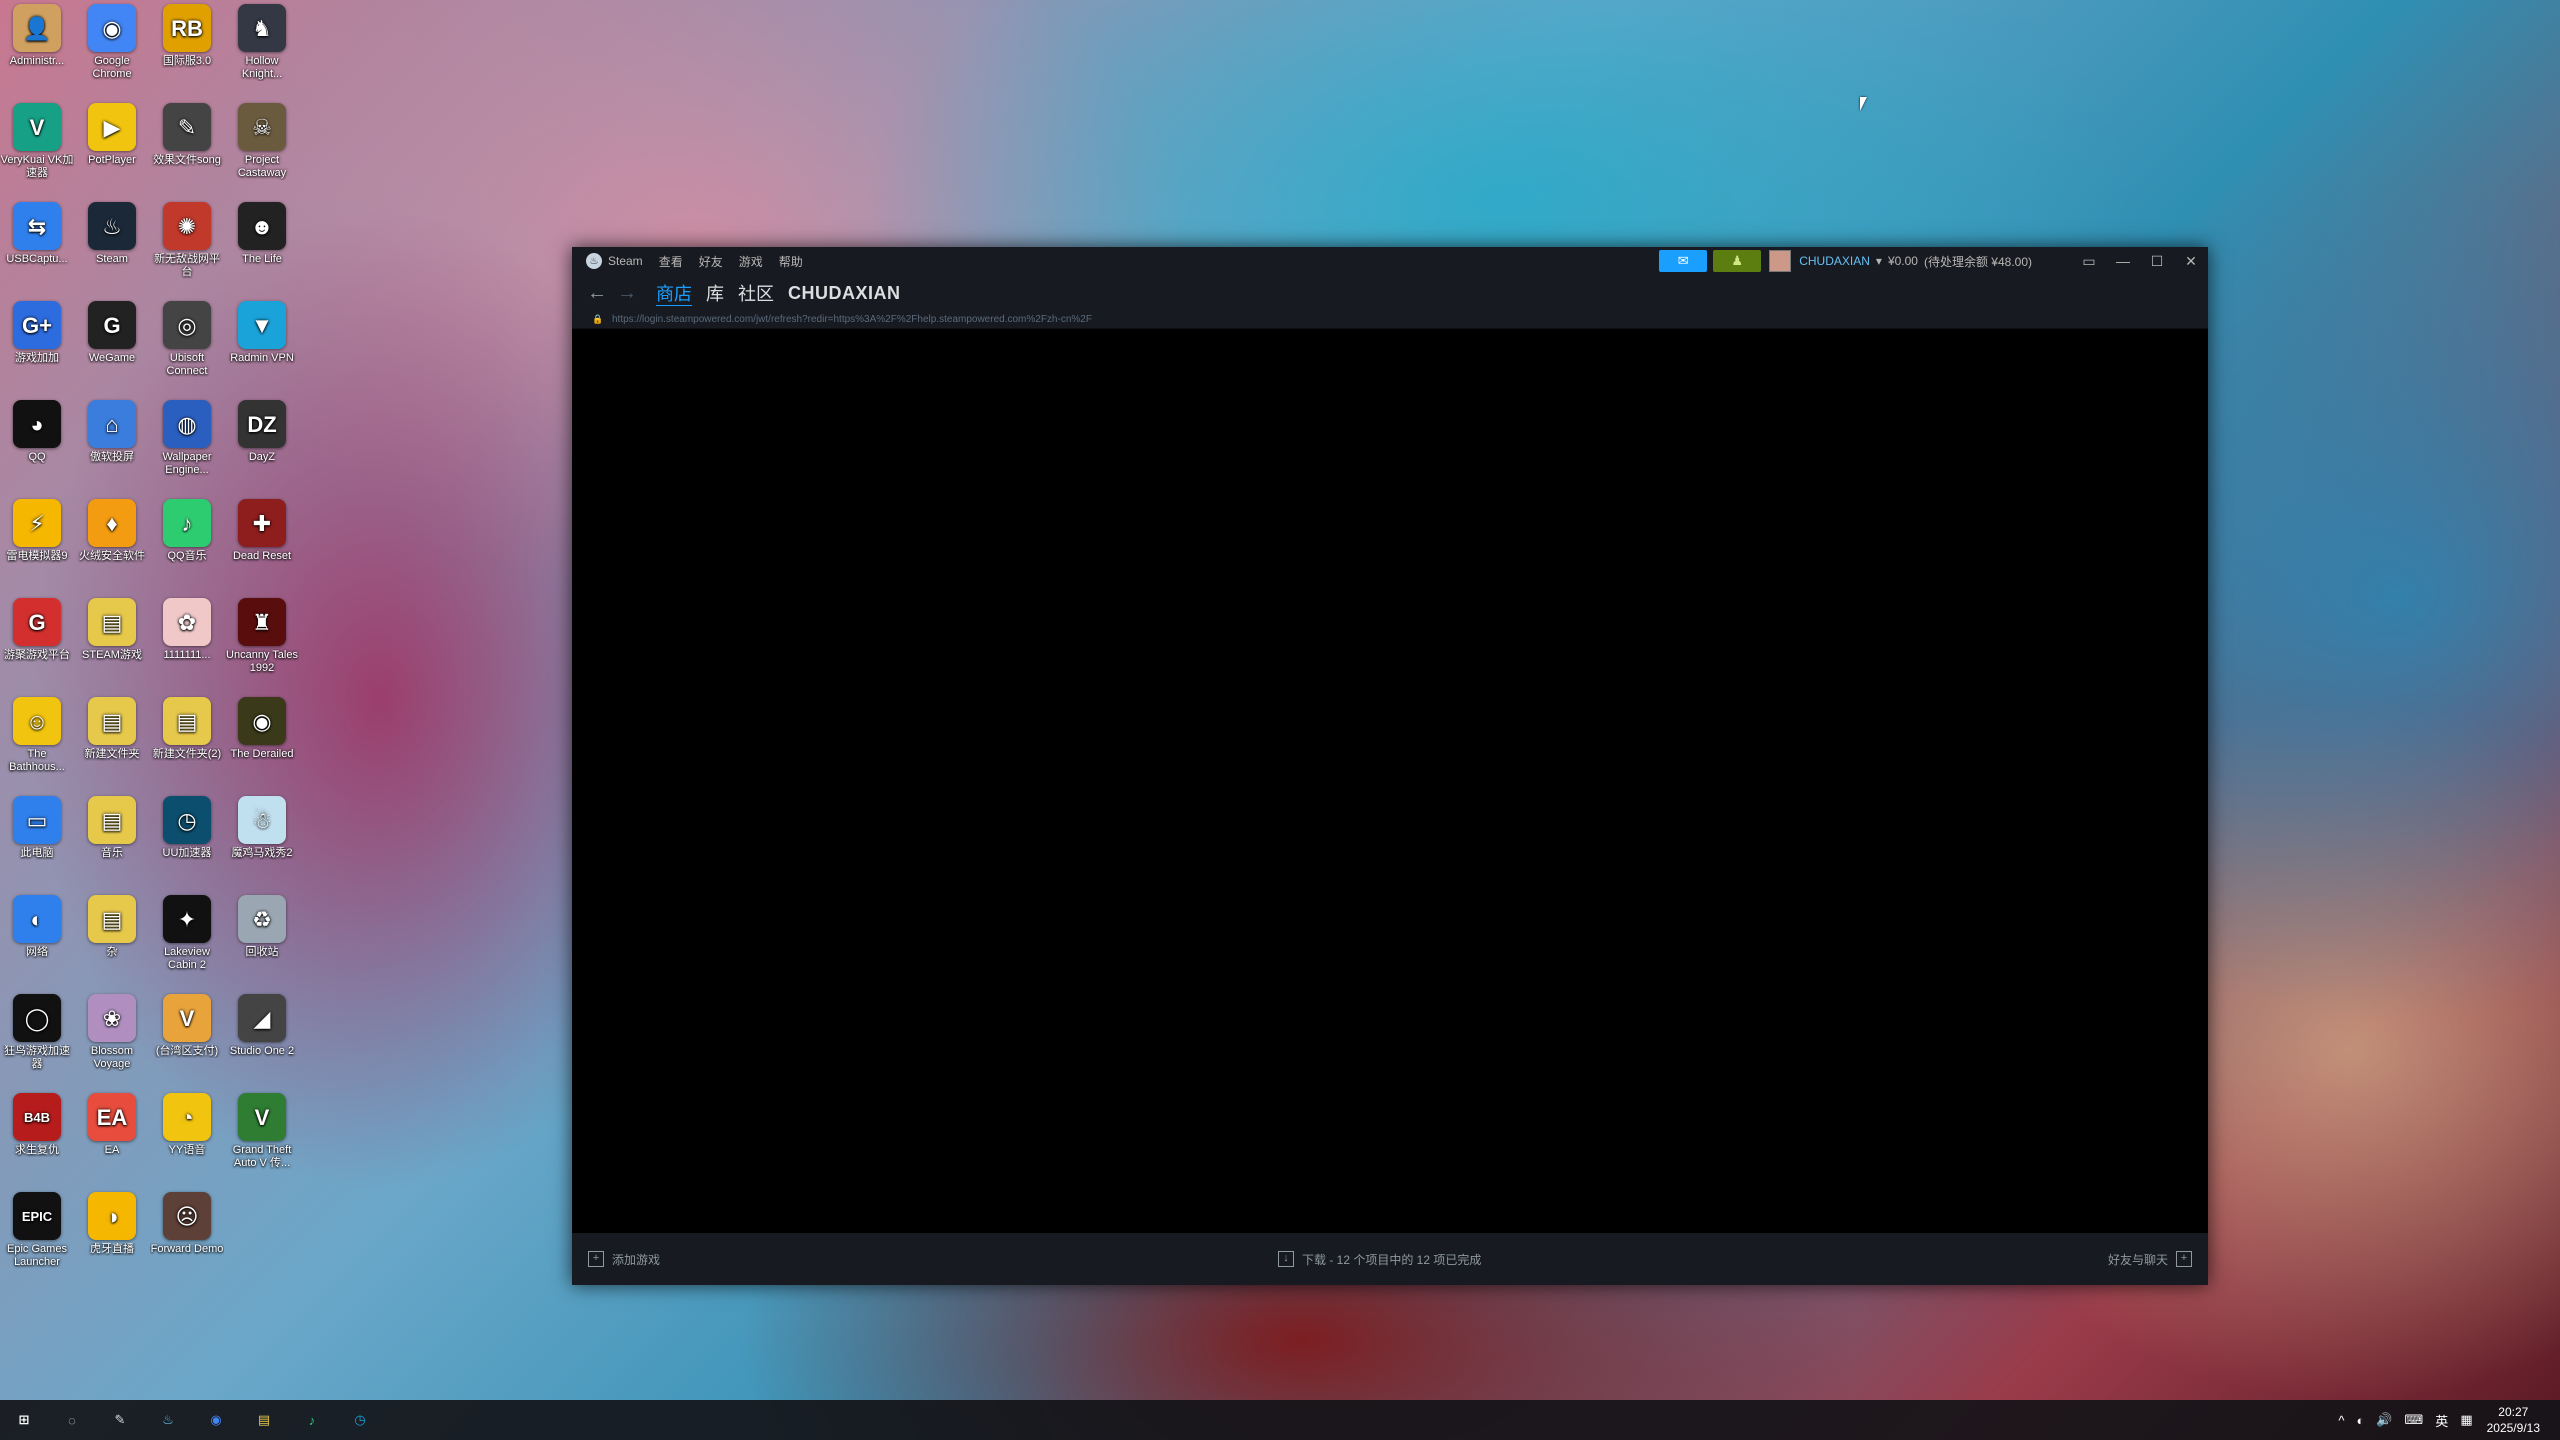  Describe the element at coordinates (751, 261) in the screenshot. I see `menu-games: 游戏` at that location.